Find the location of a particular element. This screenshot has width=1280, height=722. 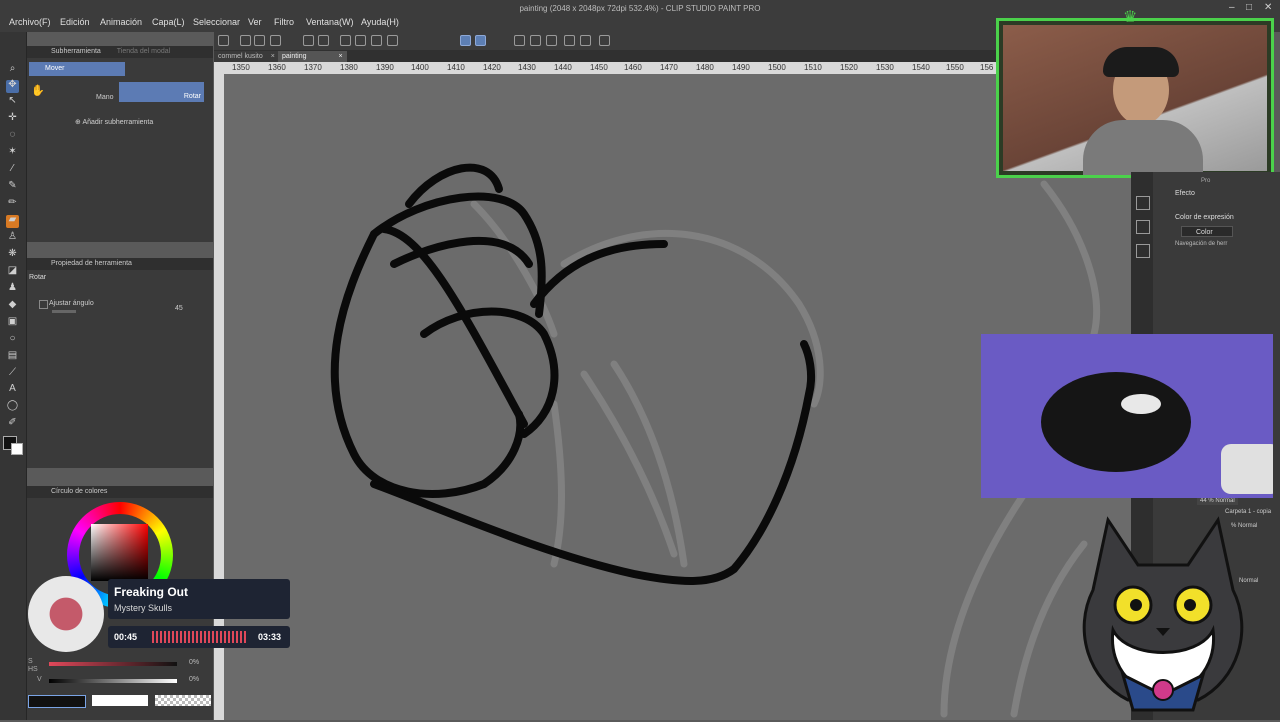

s-value: 0% is located at coordinates (194, 662).